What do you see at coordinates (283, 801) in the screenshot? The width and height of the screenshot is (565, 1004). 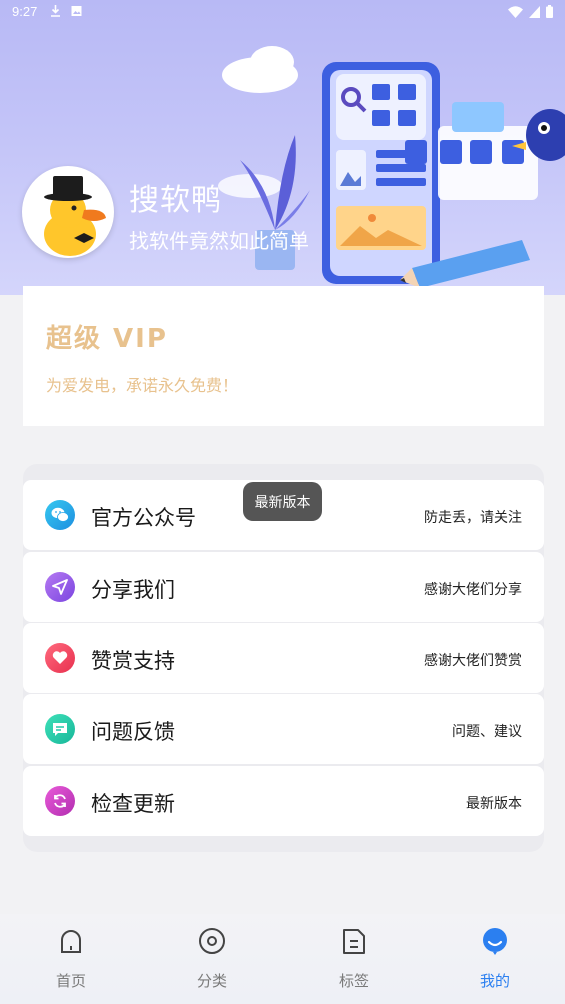 I see `menu-item-check-update: 检查更新 最新版本` at bounding box center [283, 801].